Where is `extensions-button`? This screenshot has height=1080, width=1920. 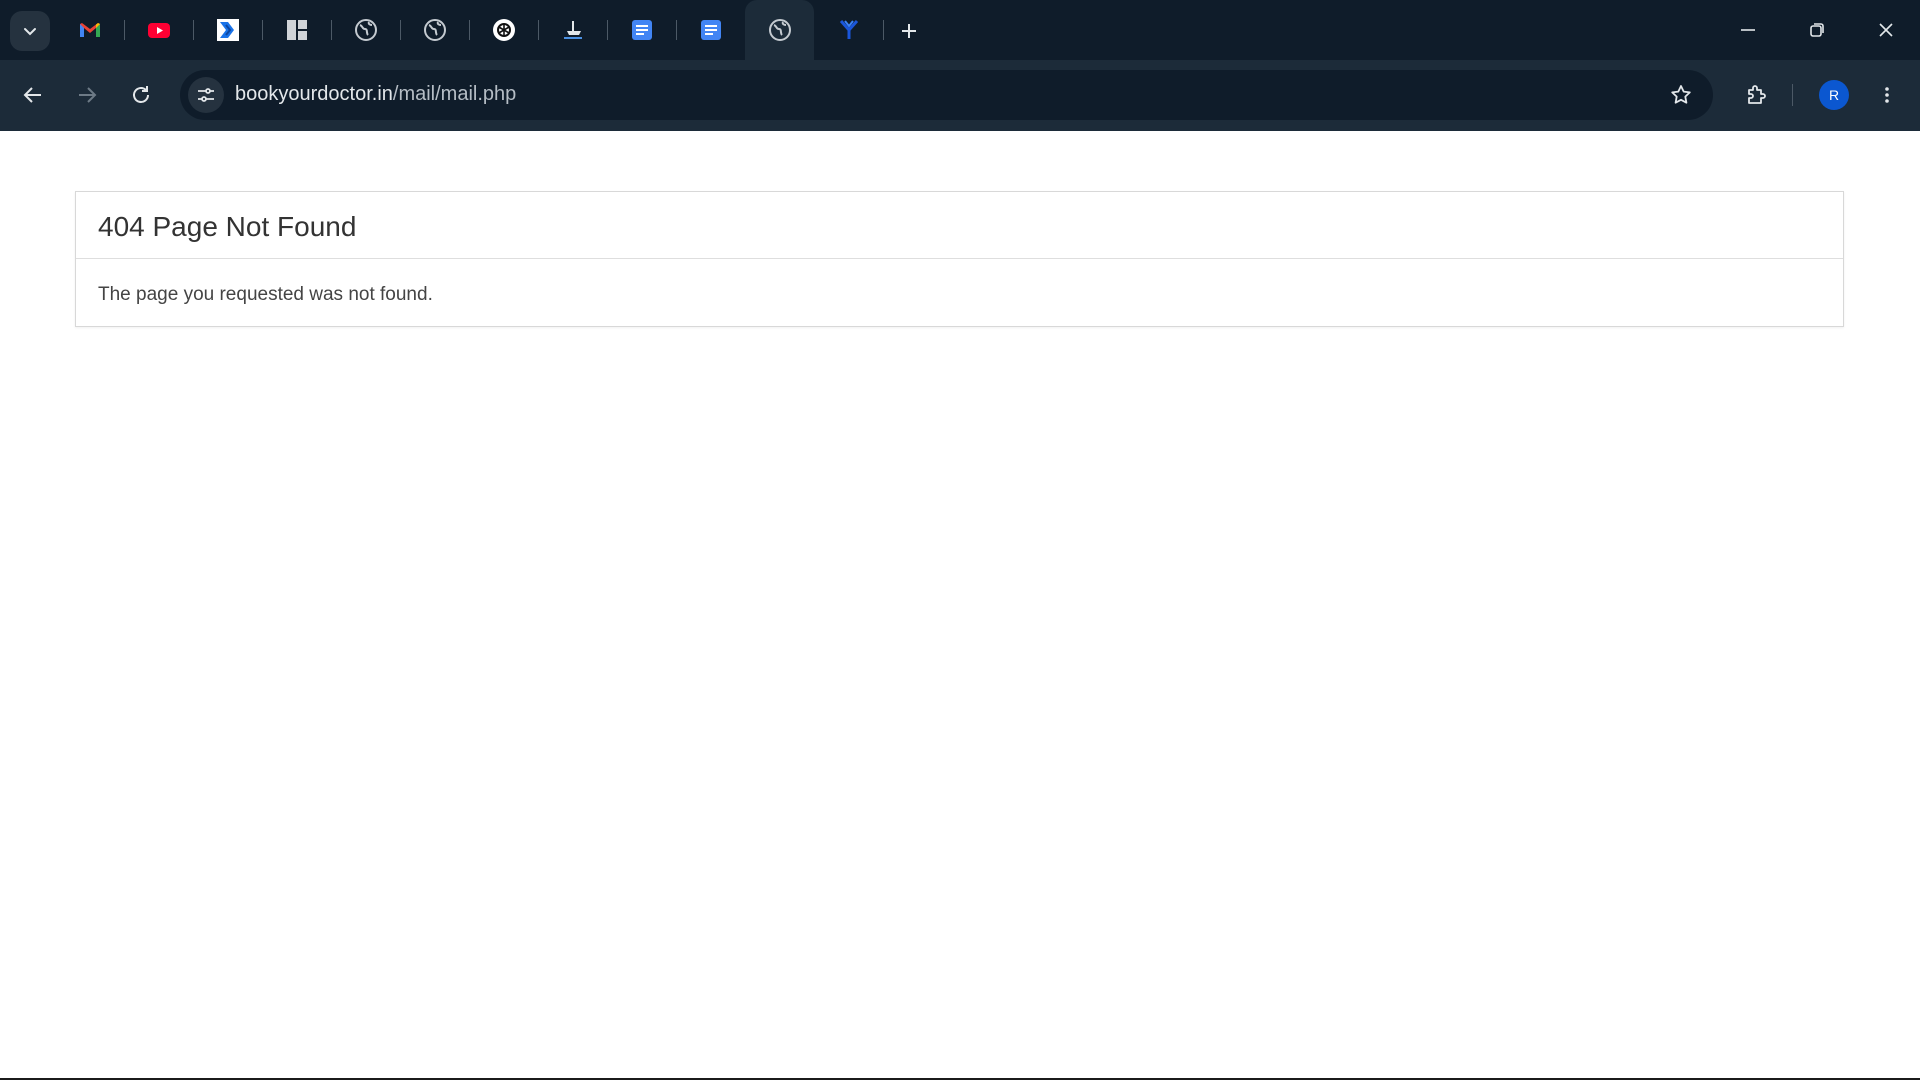
extensions-button is located at coordinates (1756, 95).